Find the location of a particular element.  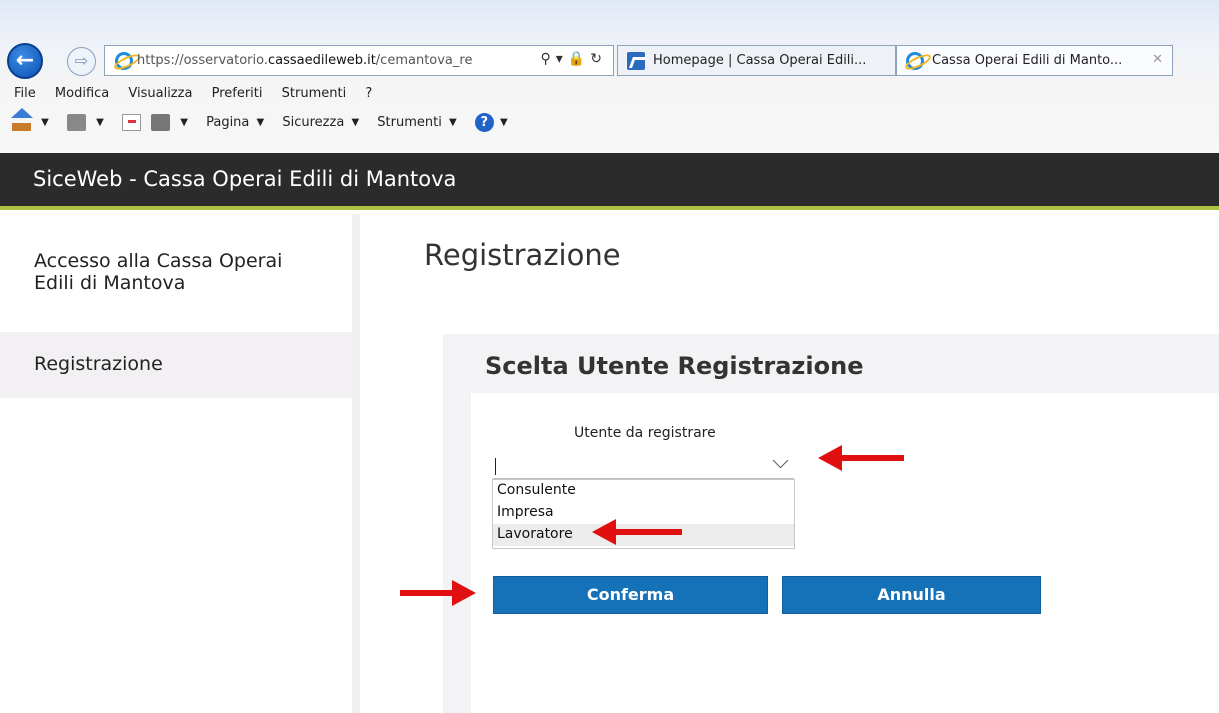

site-favicon-icon is located at coordinates (636, 61).